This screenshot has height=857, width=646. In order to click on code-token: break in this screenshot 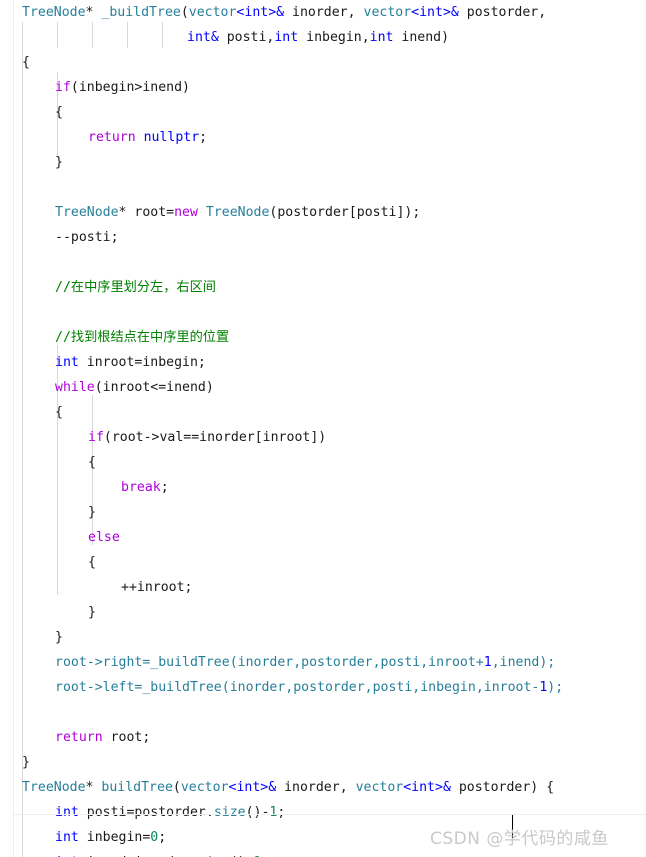, I will do `click(141, 487)`.